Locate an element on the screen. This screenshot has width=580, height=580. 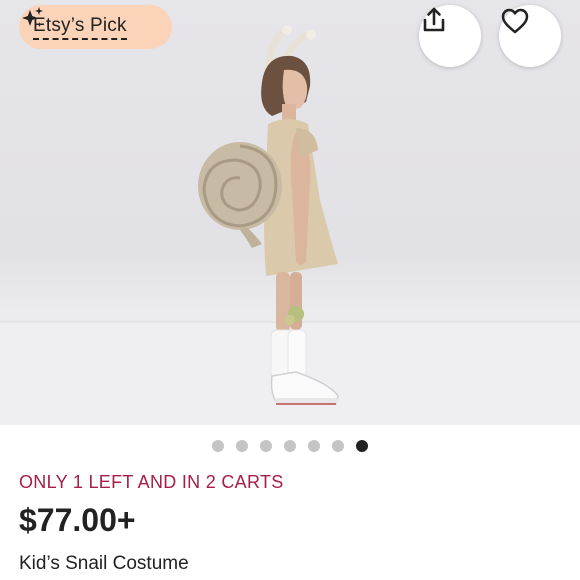
etsys-pick-label: Etsy’s Pick is located at coordinates (80, 27).